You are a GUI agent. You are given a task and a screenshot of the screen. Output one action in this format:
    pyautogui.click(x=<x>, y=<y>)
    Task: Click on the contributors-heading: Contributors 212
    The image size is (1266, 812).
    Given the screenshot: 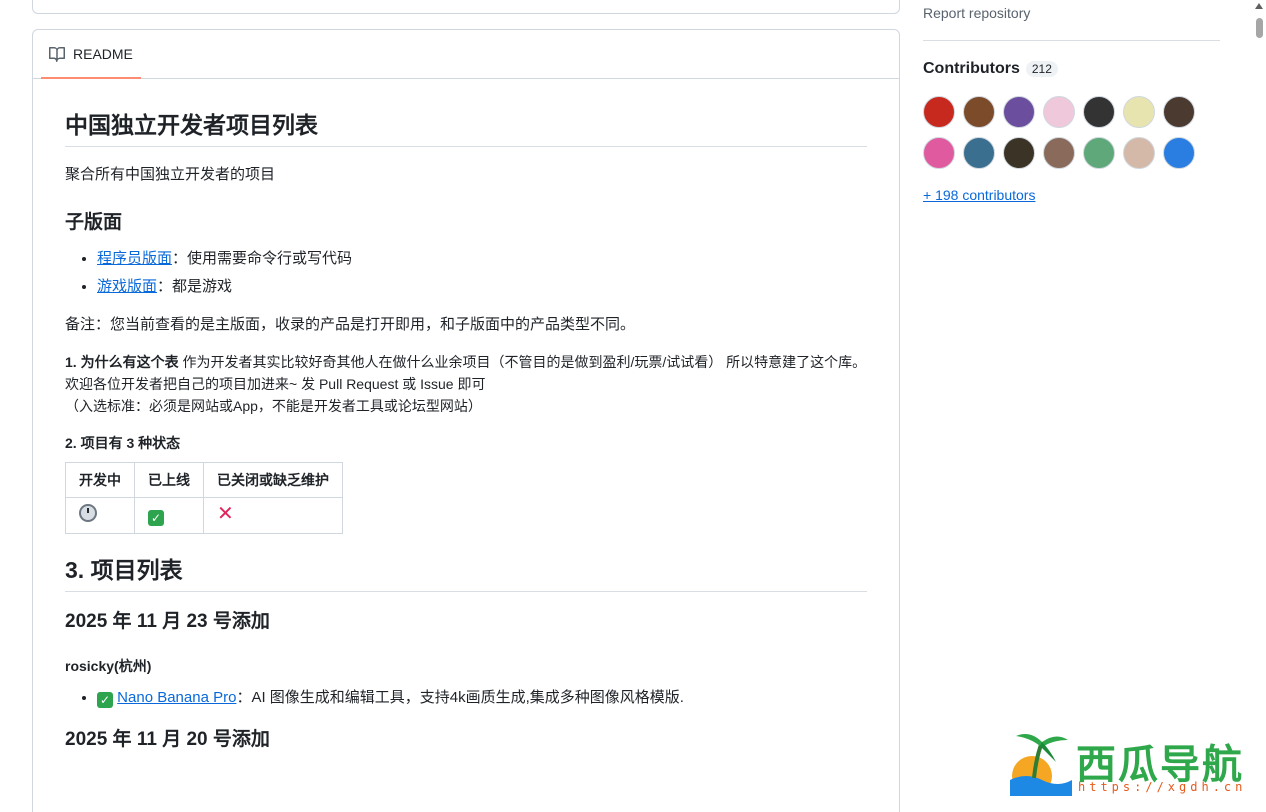 What is the action you would take?
    pyautogui.click(x=990, y=69)
    